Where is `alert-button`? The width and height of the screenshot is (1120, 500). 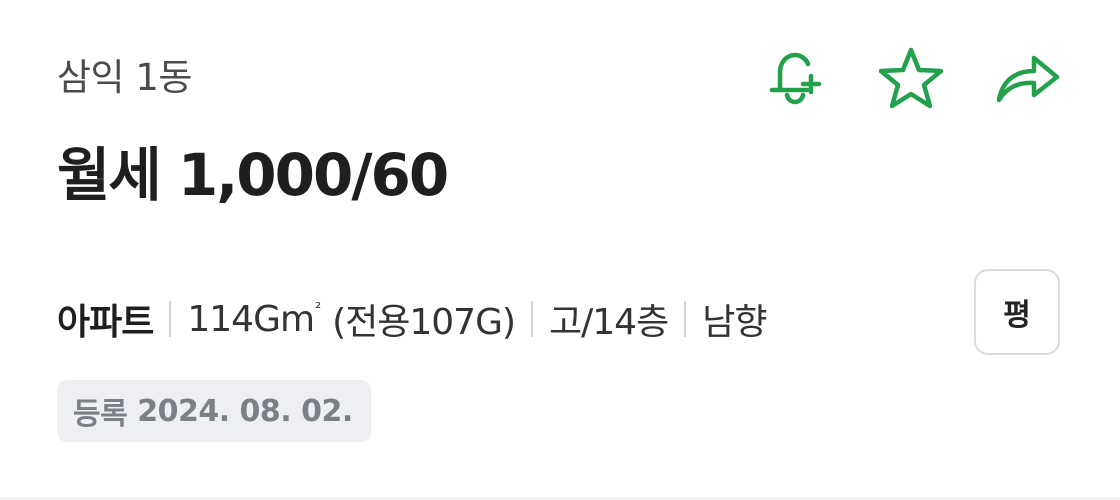 alert-button is located at coordinates (794, 78).